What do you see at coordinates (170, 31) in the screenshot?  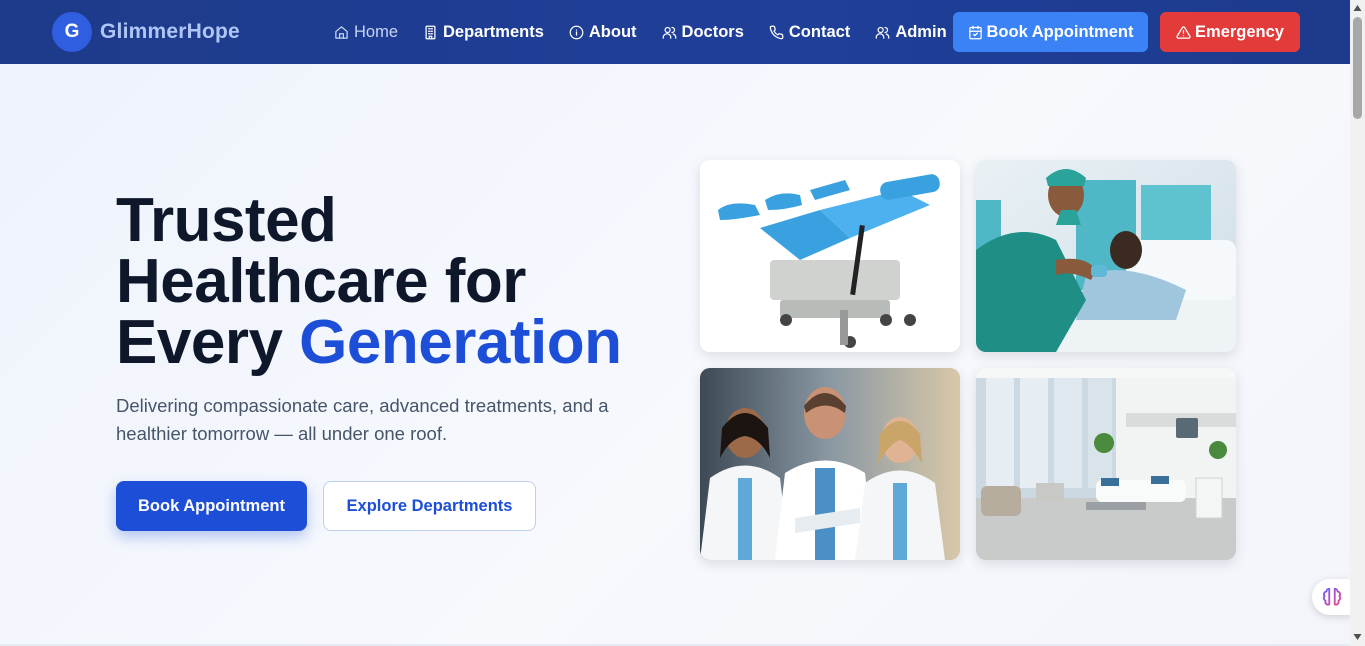 I see `brand-name: GlimmerHope` at bounding box center [170, 31].